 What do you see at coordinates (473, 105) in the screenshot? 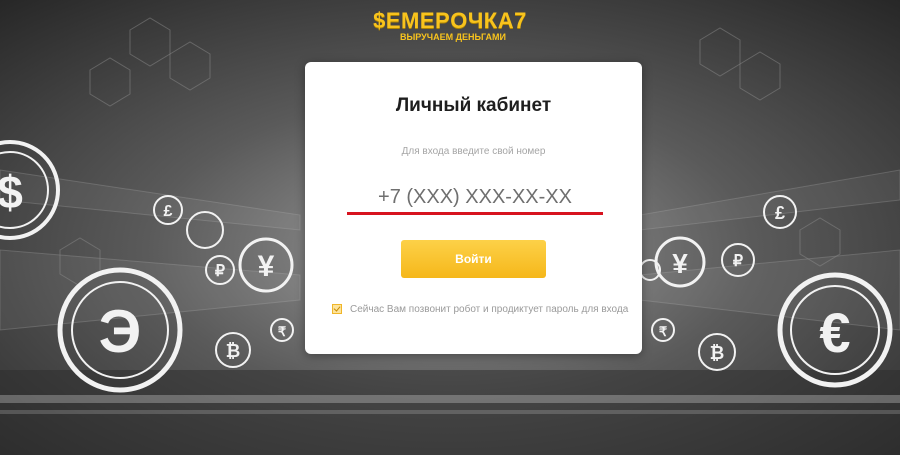
I see `card-title: Личный кабинет` at bounding box center [473, 105].